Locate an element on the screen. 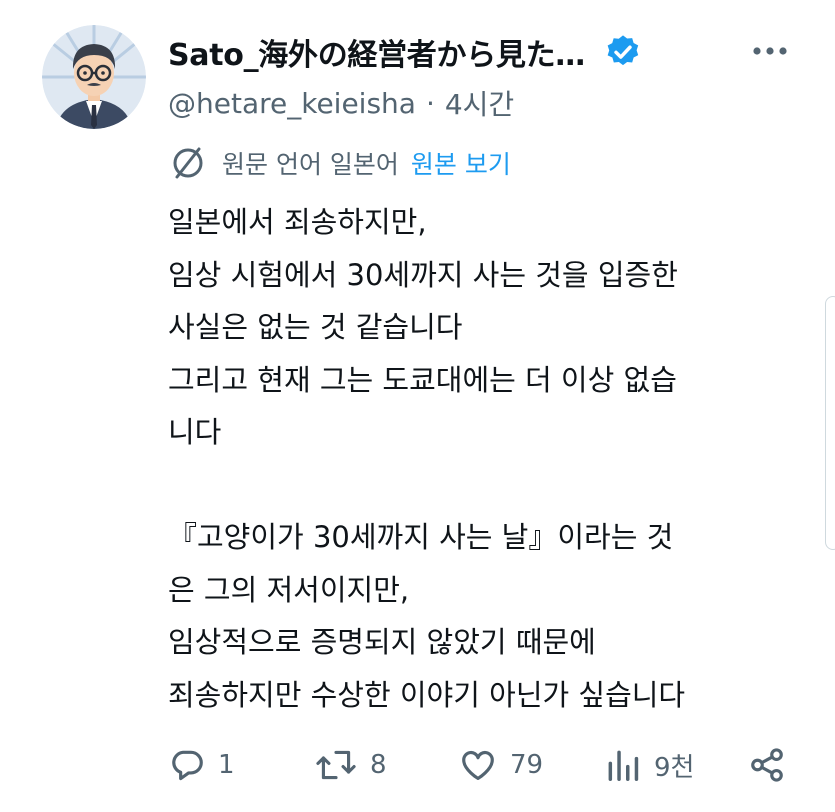 The height and width of the screenshot is (812, 835). avatar is located at coordinates (94, 77).